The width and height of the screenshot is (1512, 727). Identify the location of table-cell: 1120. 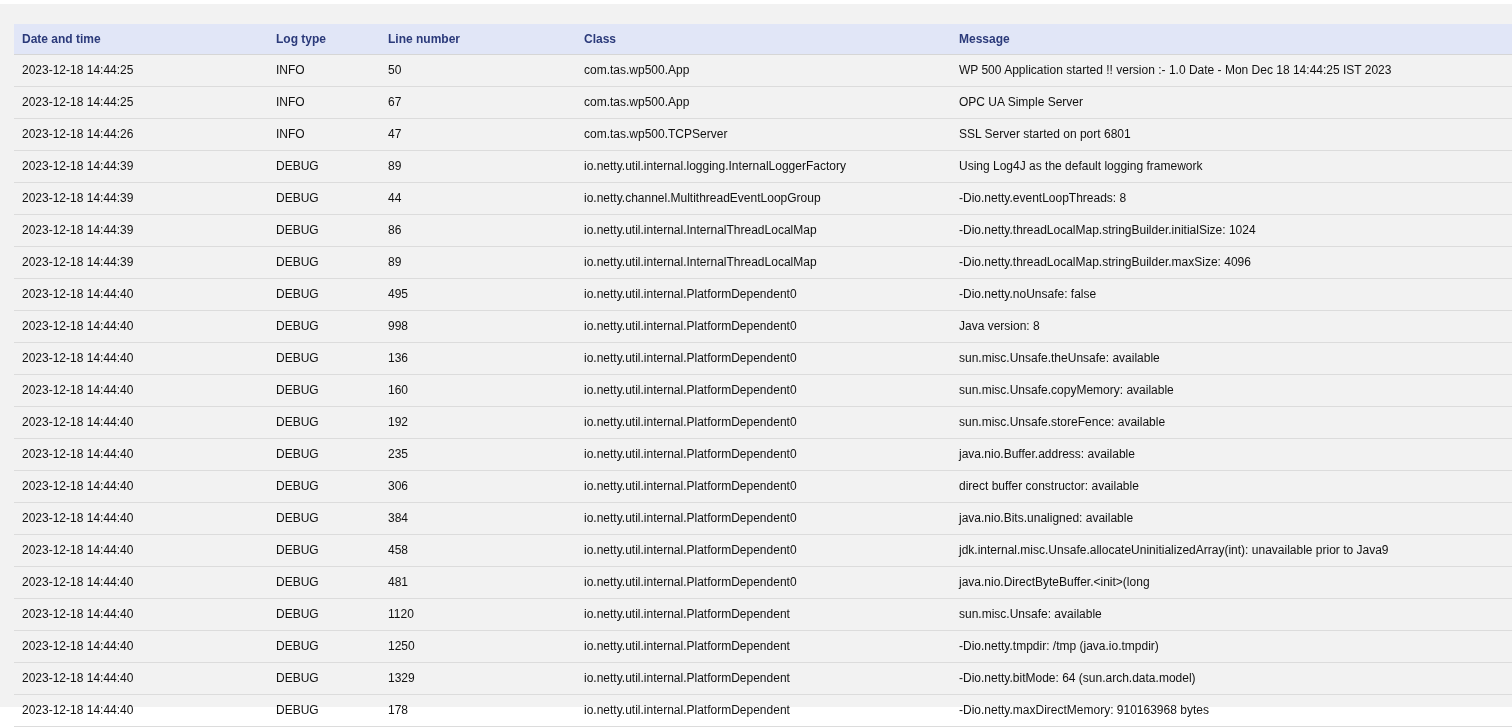
(478, 614).